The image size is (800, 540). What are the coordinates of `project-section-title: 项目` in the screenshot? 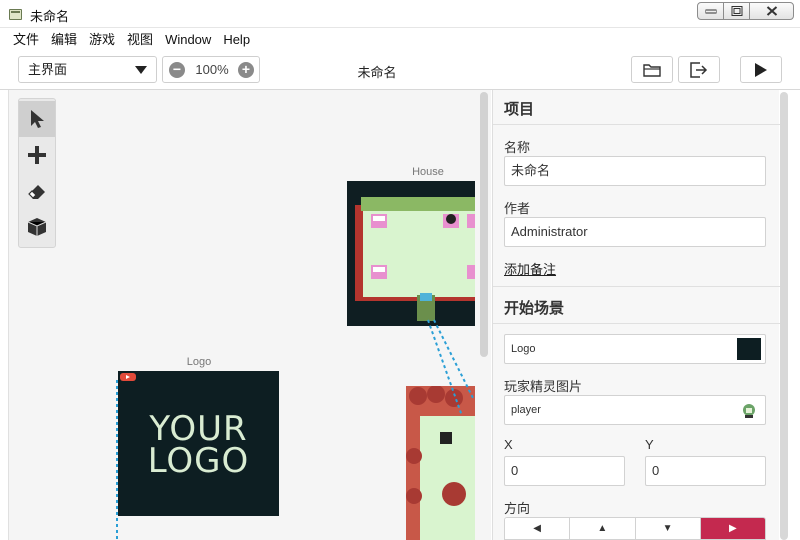 It's located at (519, 109).